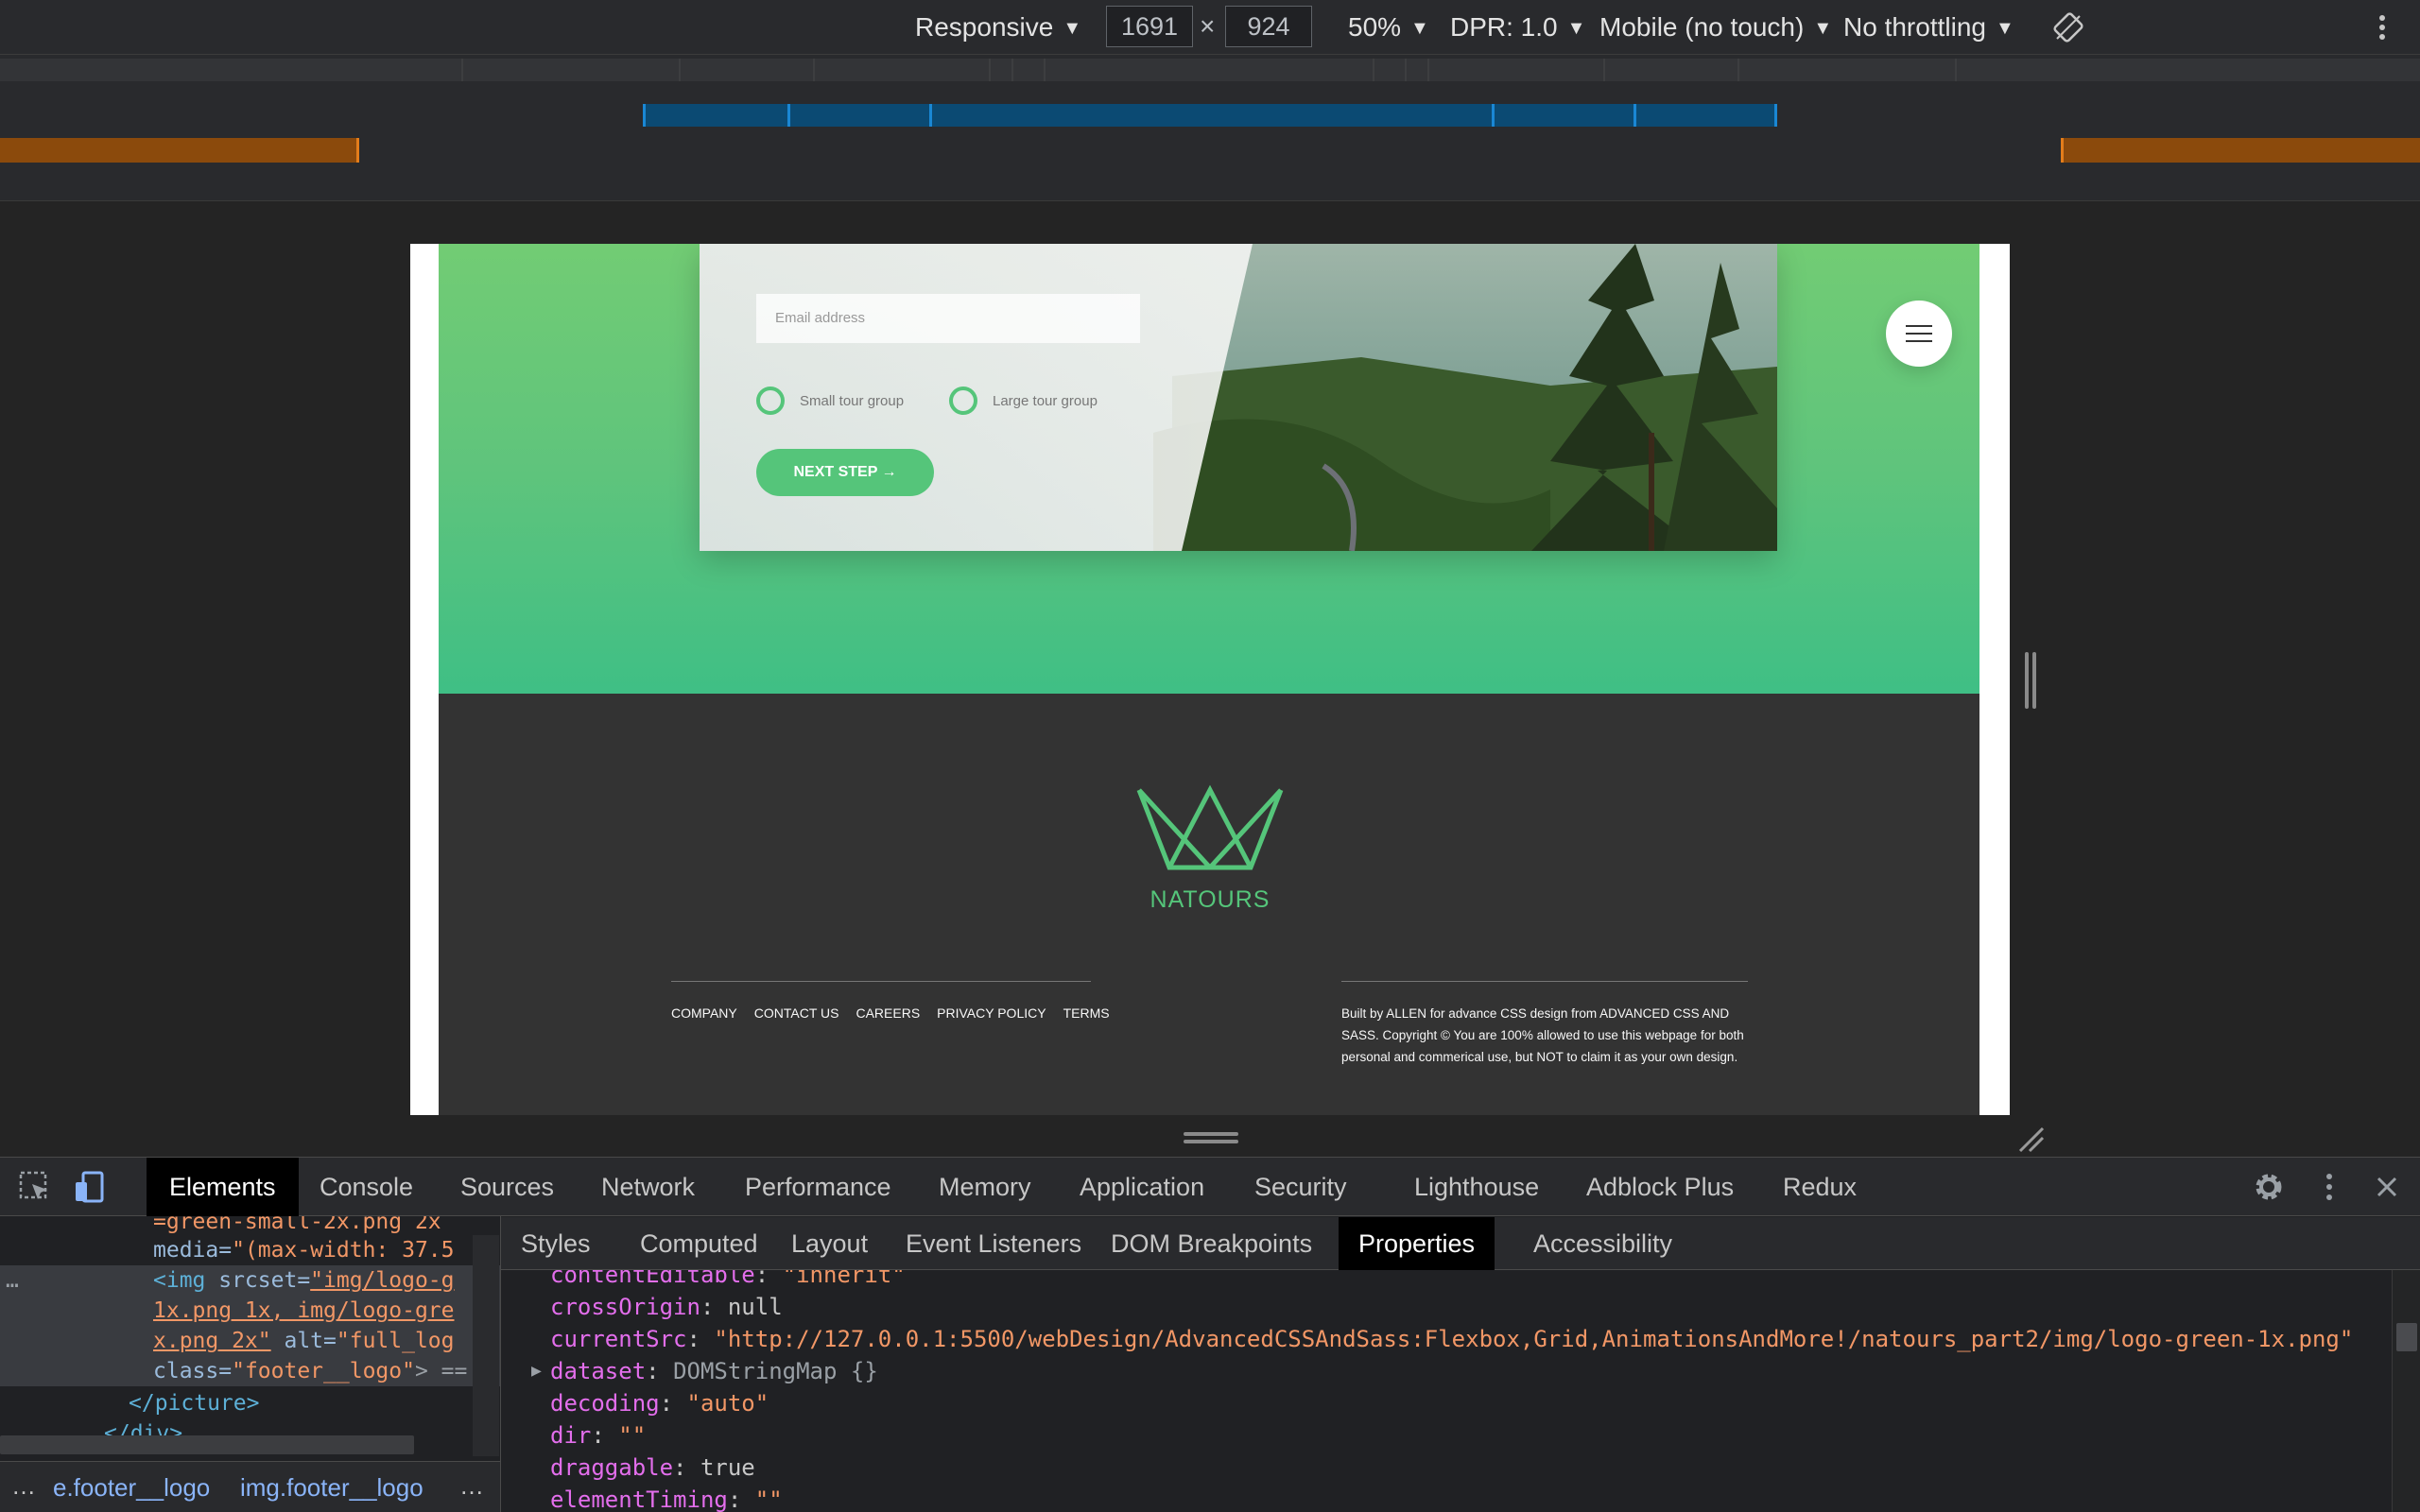 This screenshot has width=2420, height=1512. I want to click on min-width-media-bar-left, so click(179, 150).